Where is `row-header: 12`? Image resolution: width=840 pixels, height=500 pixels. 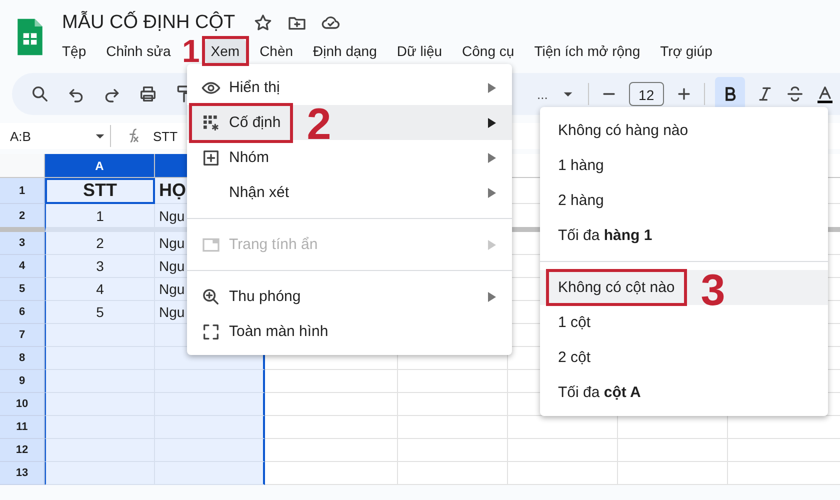 row-header: 12 is located at coordinates (22, 450).